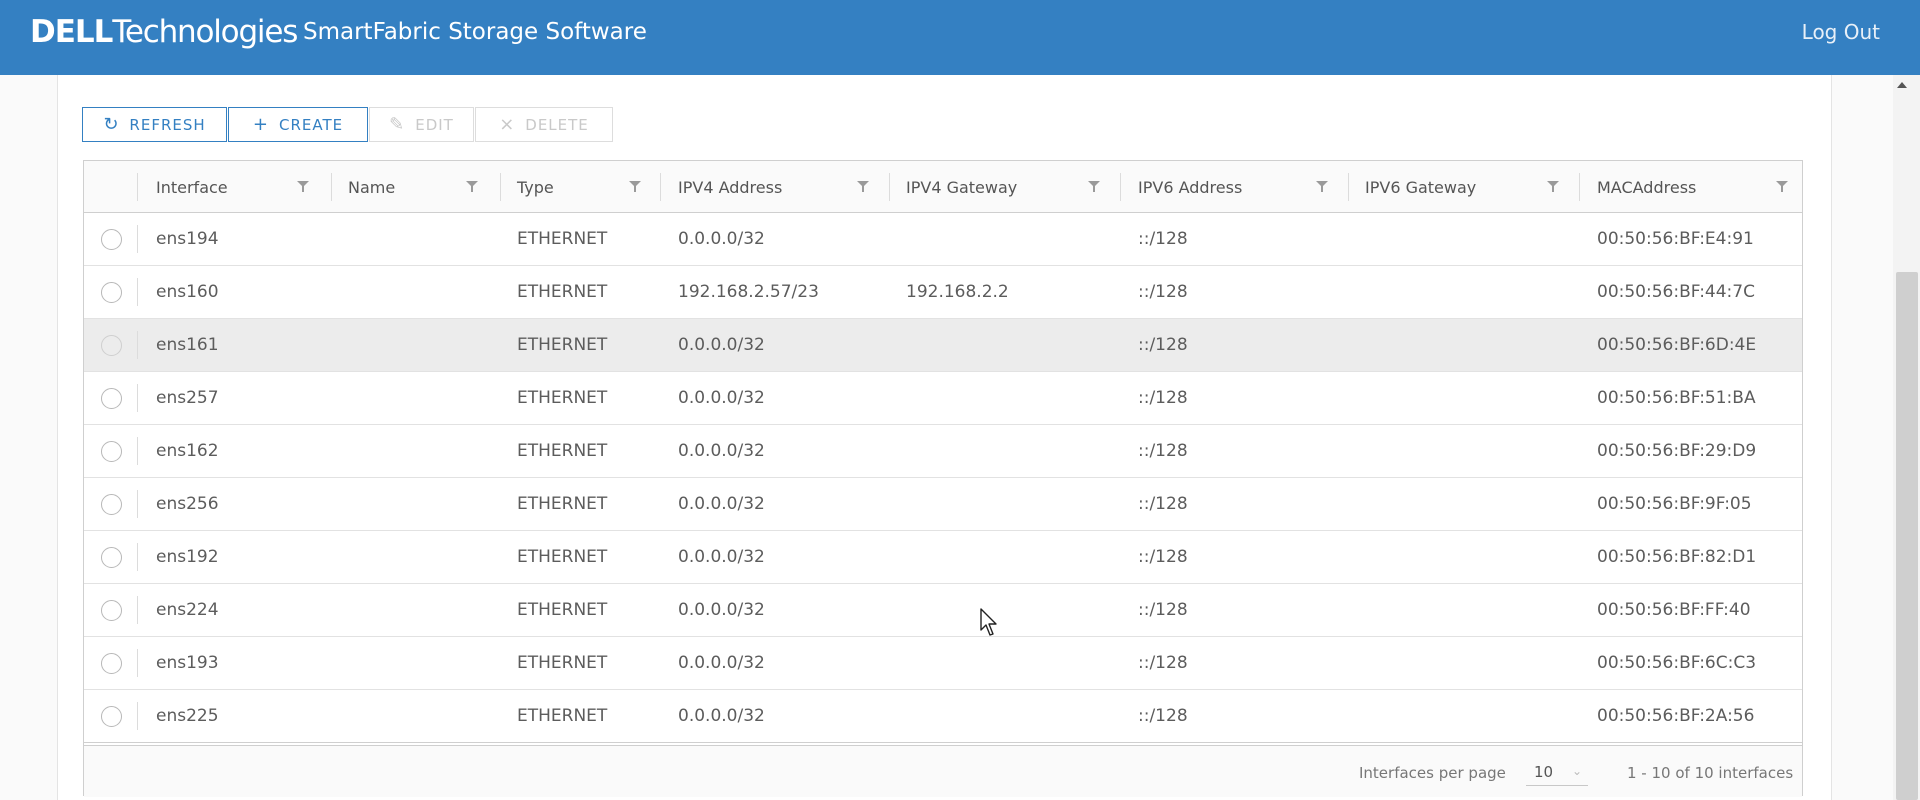 The image size is (1920, 800). What do you see at coordinates (1710, 773) in the screenshot?
I see `pagination-range: 1 - 10 of 10 interfaces` at bounding box center [1710, 773].